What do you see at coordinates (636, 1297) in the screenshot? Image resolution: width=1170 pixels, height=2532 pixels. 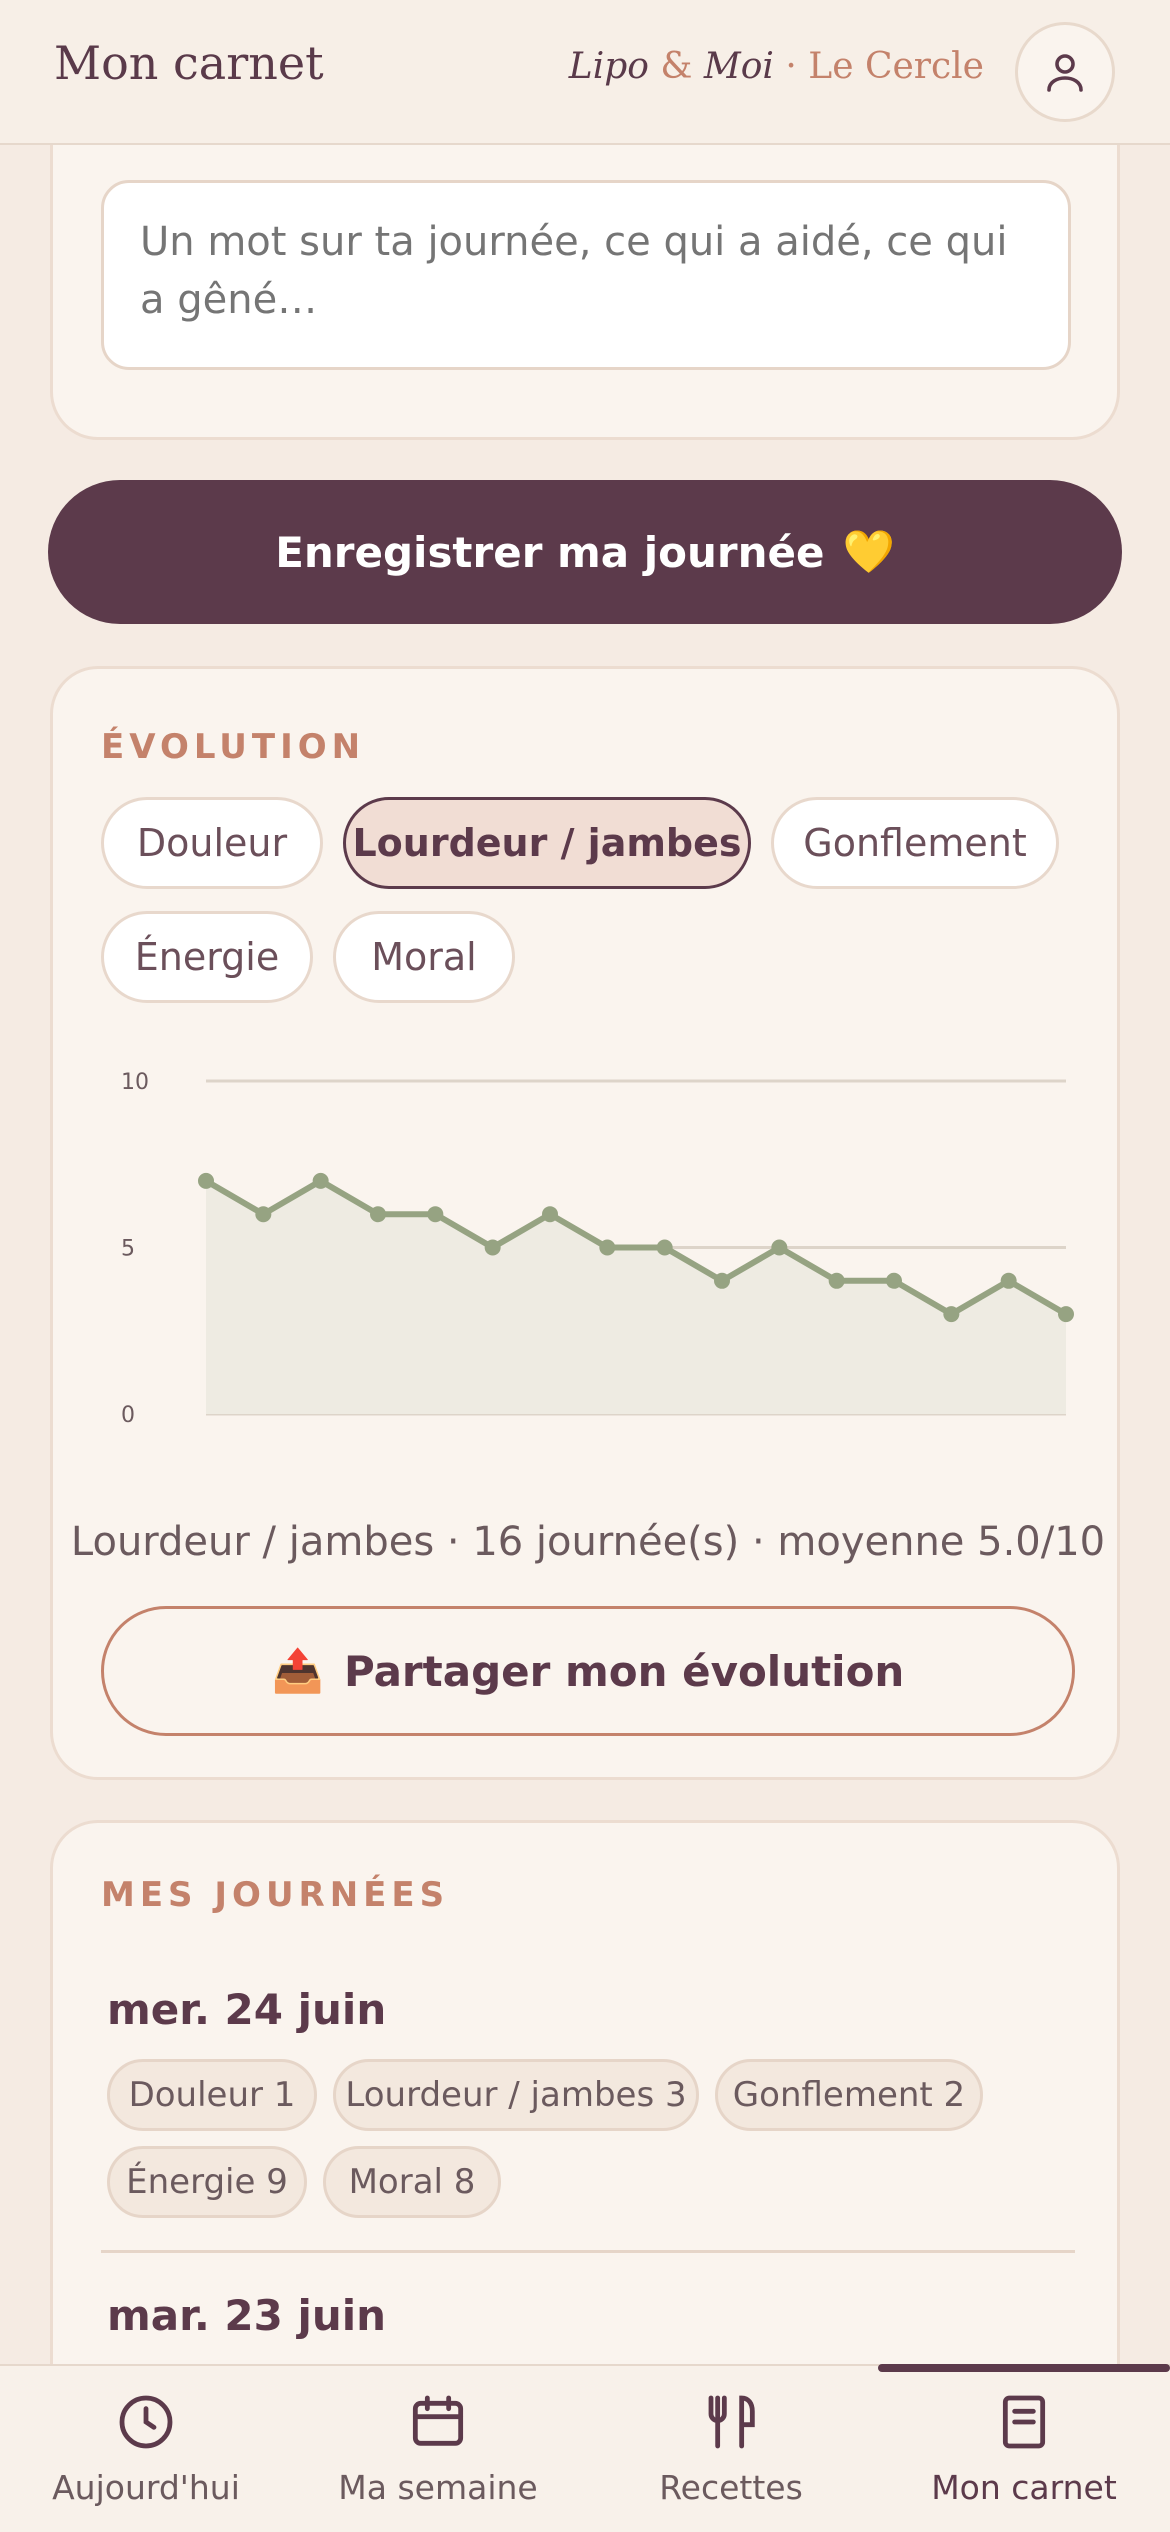 I see `chart-area` at bounding box center [636, 1297].